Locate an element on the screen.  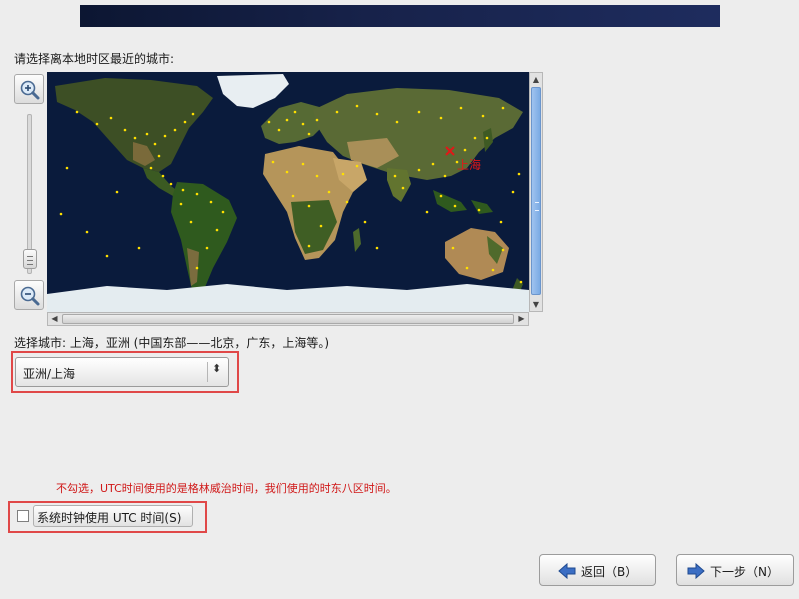
header-banner is located at coordinates (400, 16).